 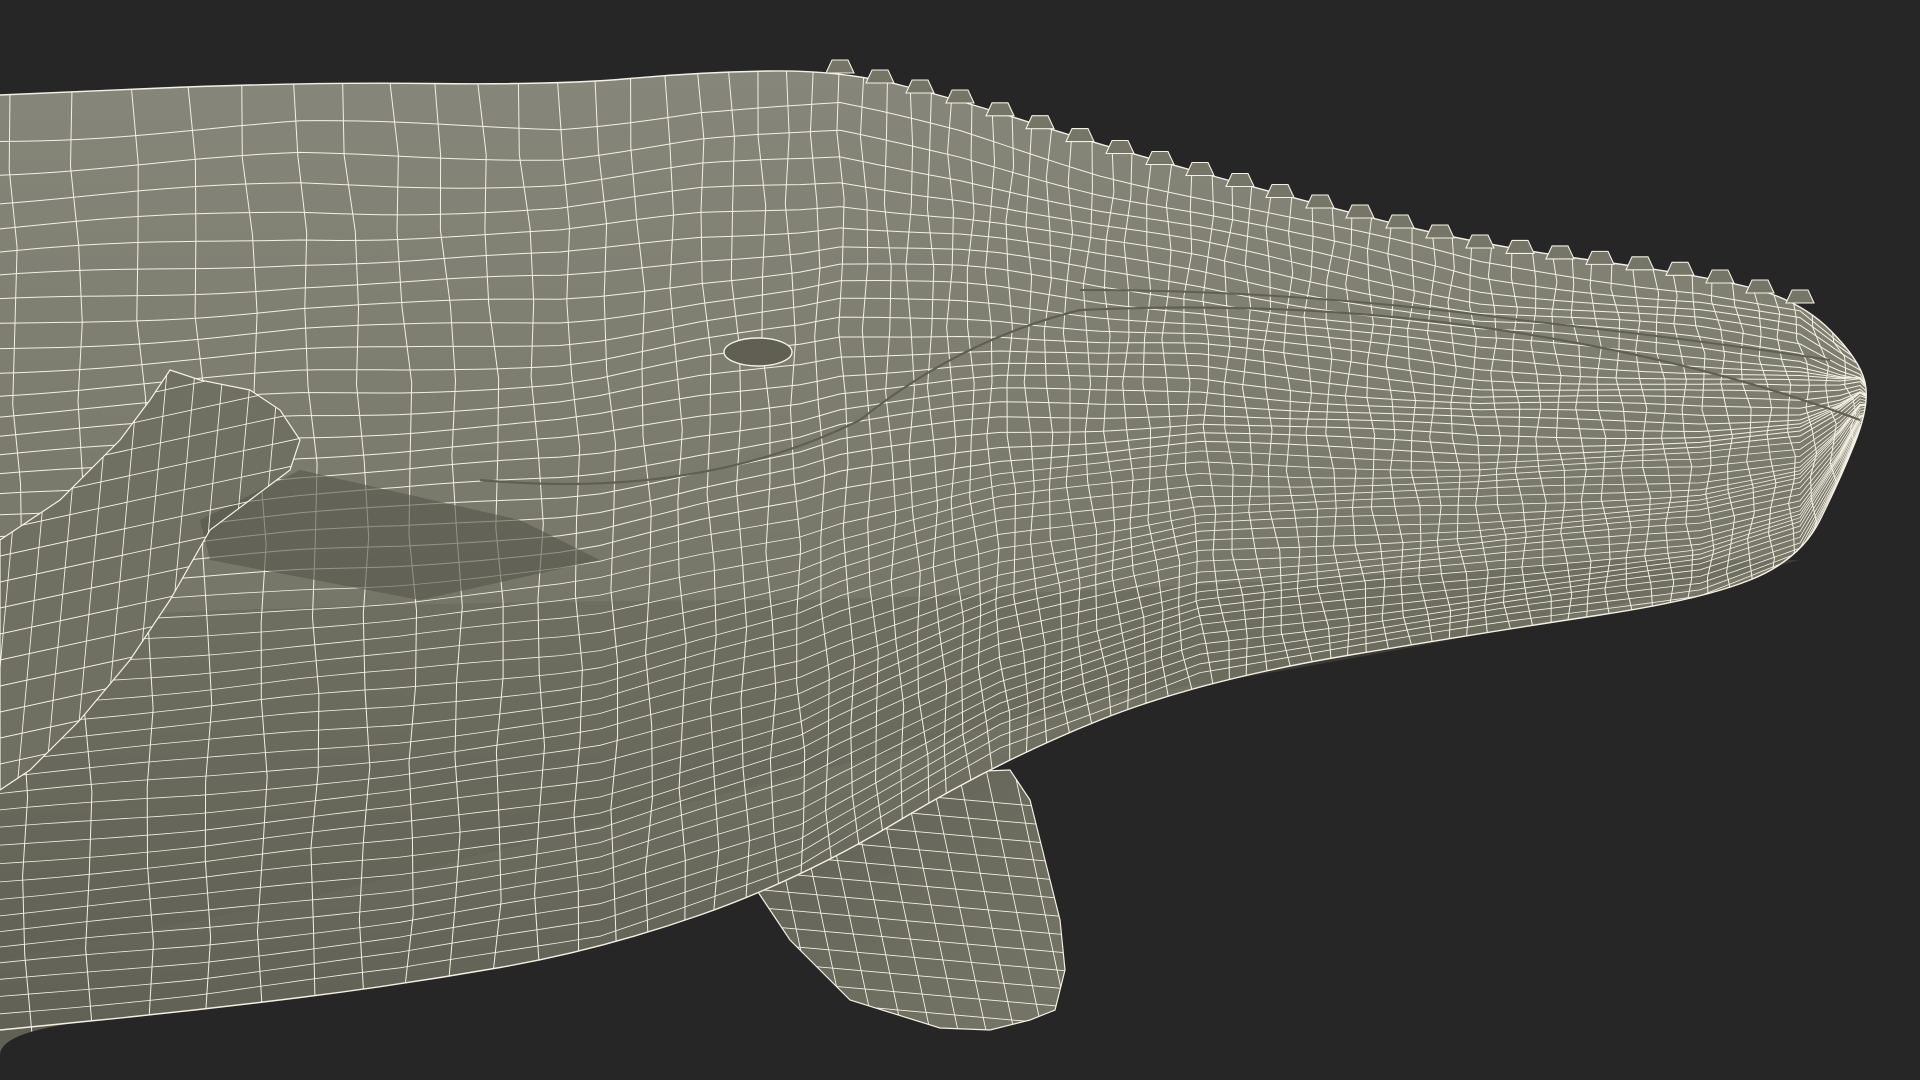 I want to click on eye, so click(x=758, y=352).